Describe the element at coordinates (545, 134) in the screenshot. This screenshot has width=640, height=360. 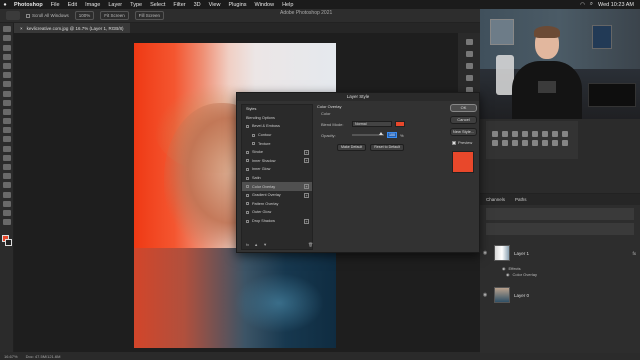
I see `hue-saturation-icon` at that location.